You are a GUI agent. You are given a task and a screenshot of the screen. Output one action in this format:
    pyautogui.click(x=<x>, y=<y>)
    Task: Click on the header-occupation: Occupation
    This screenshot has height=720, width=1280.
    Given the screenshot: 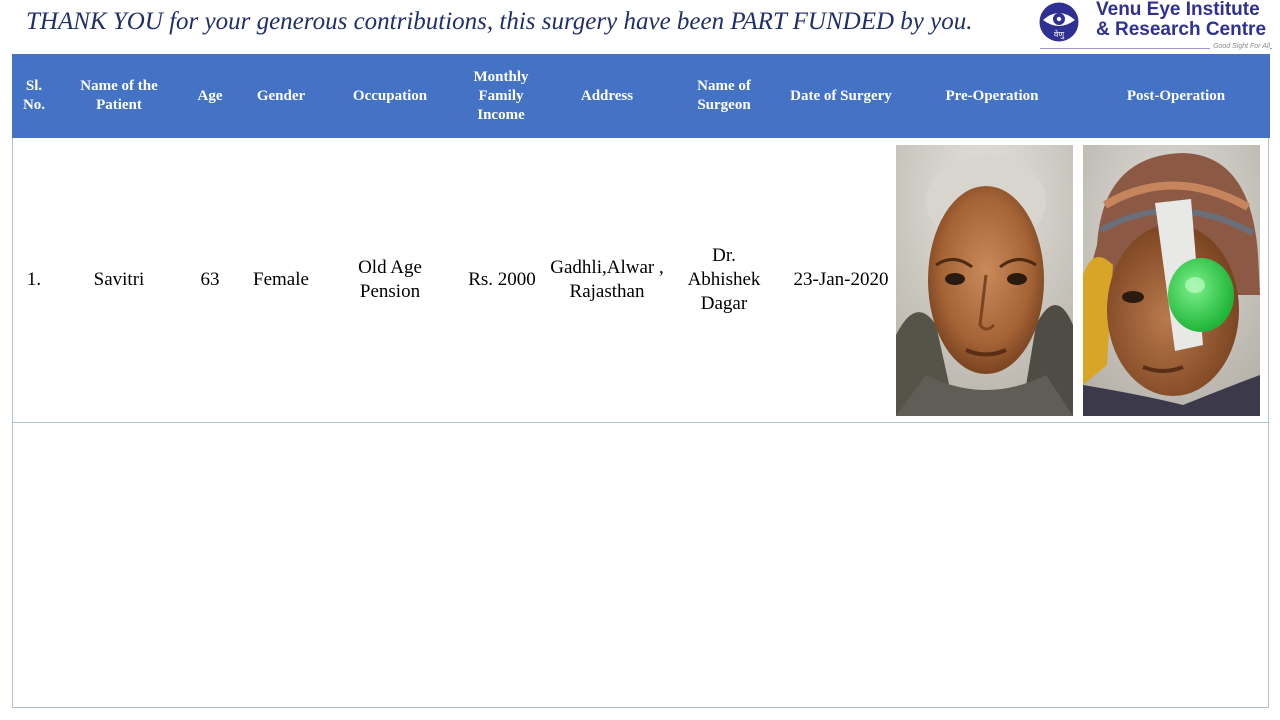 What is the action you would take?
    pyautogui.click(x=390, y=95)
    